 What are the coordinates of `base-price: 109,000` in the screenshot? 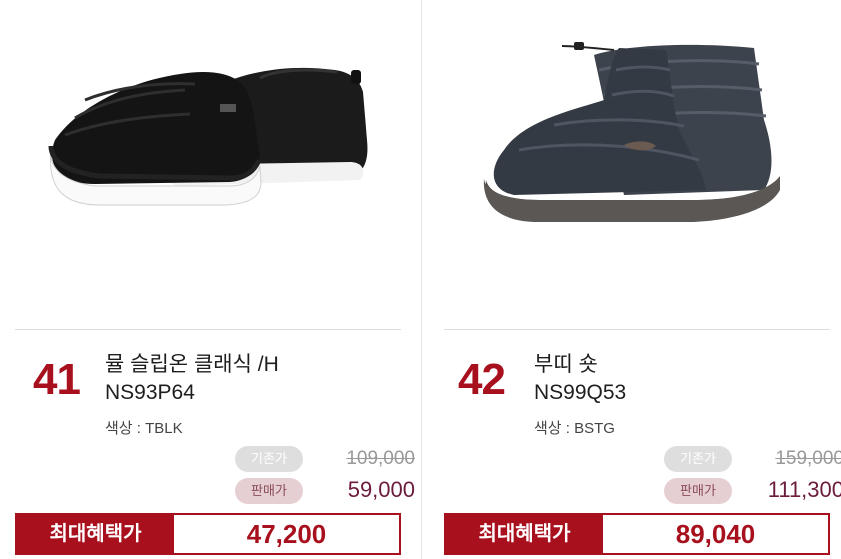 It's located at (380, 458).